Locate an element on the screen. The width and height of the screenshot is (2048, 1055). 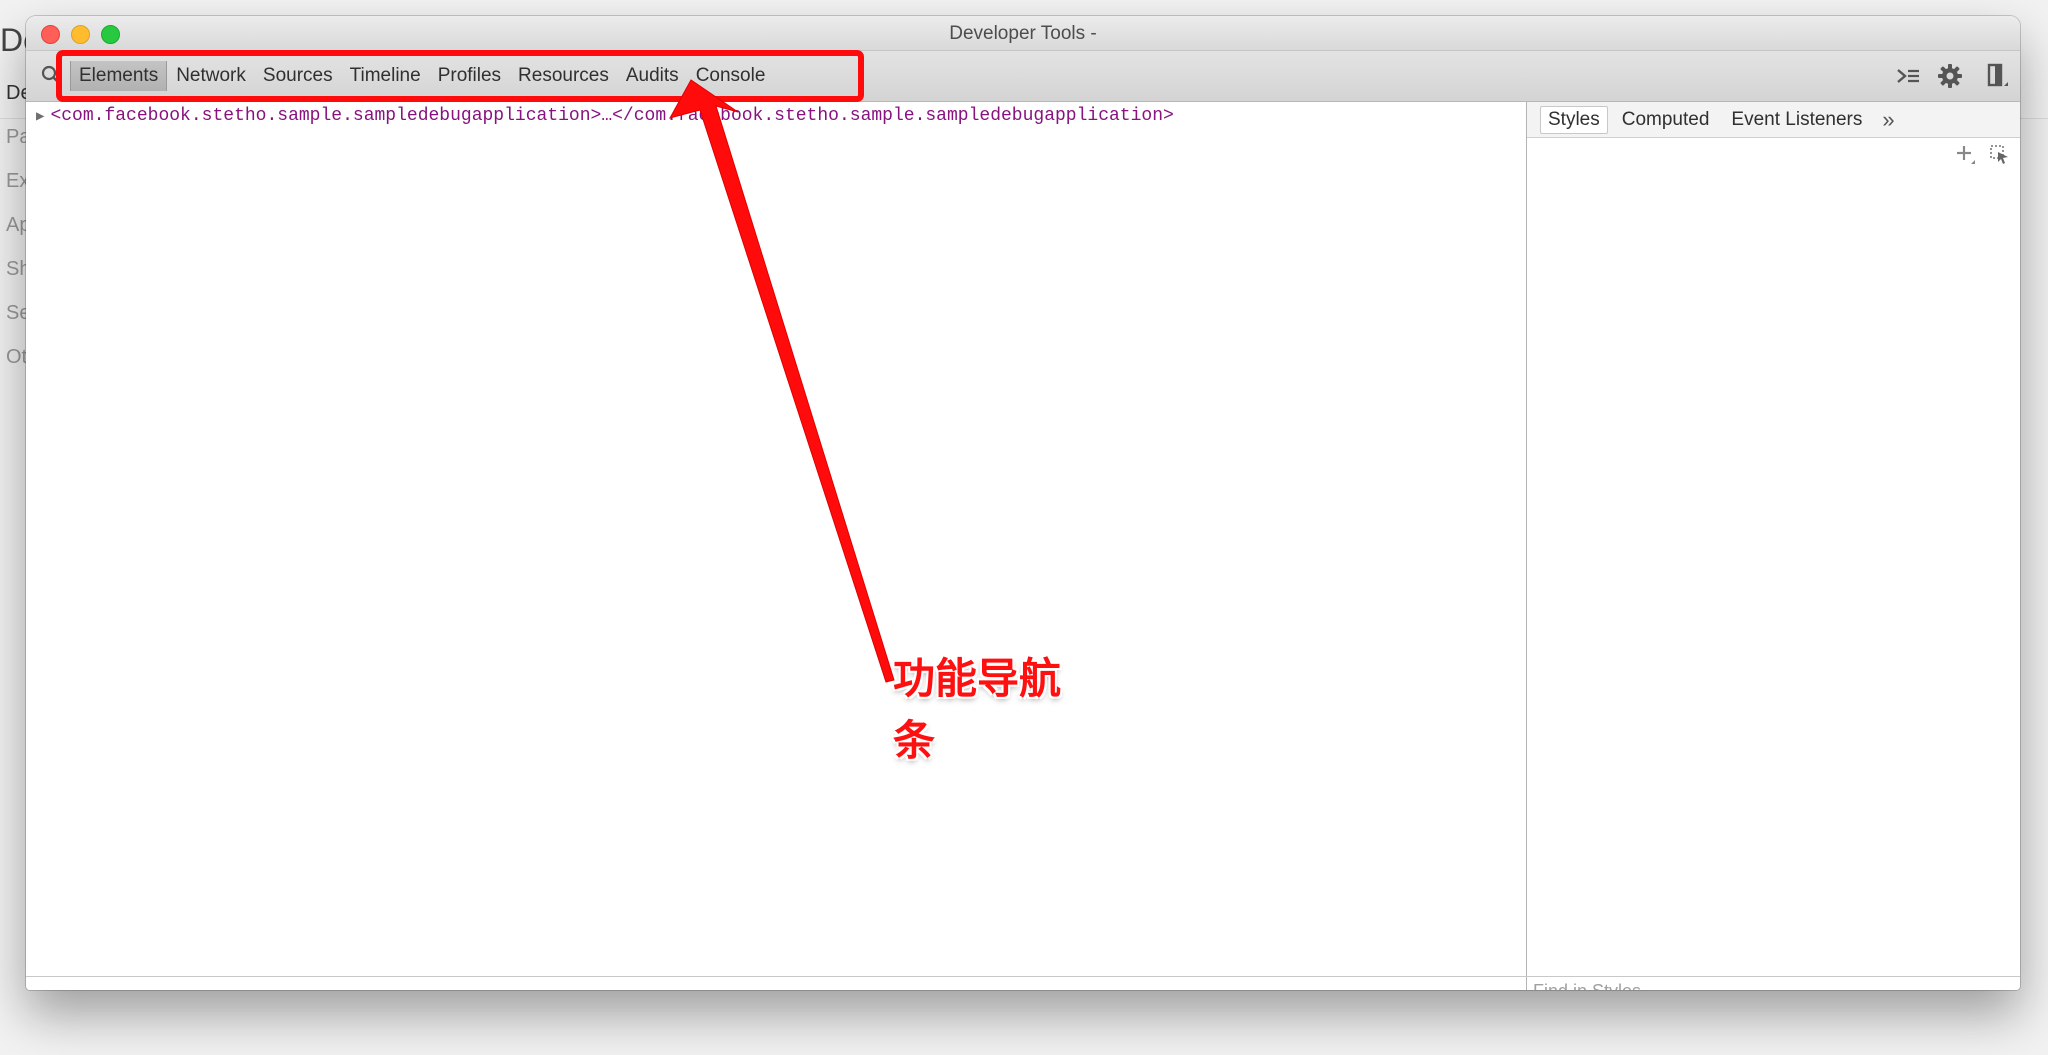
annotation-arrow is located at coordinates (781, 381).